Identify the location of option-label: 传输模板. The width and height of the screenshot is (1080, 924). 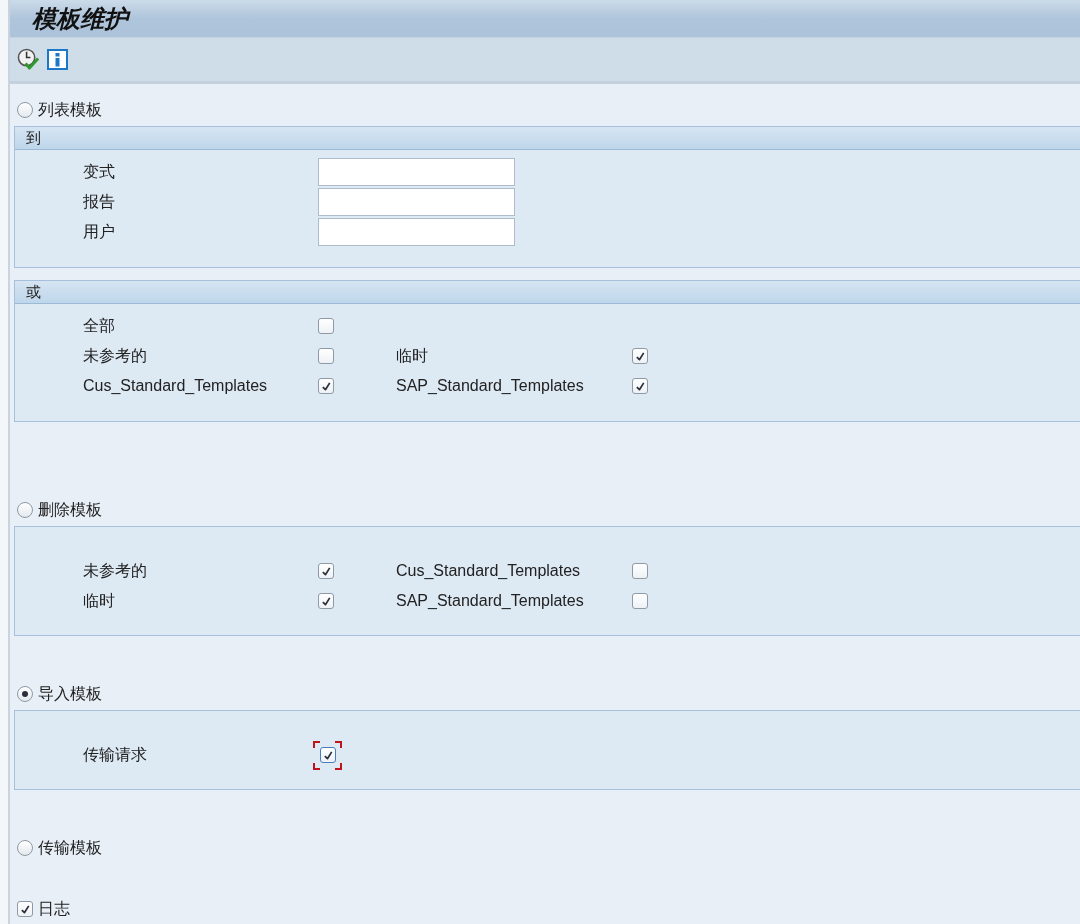
(70, 848).